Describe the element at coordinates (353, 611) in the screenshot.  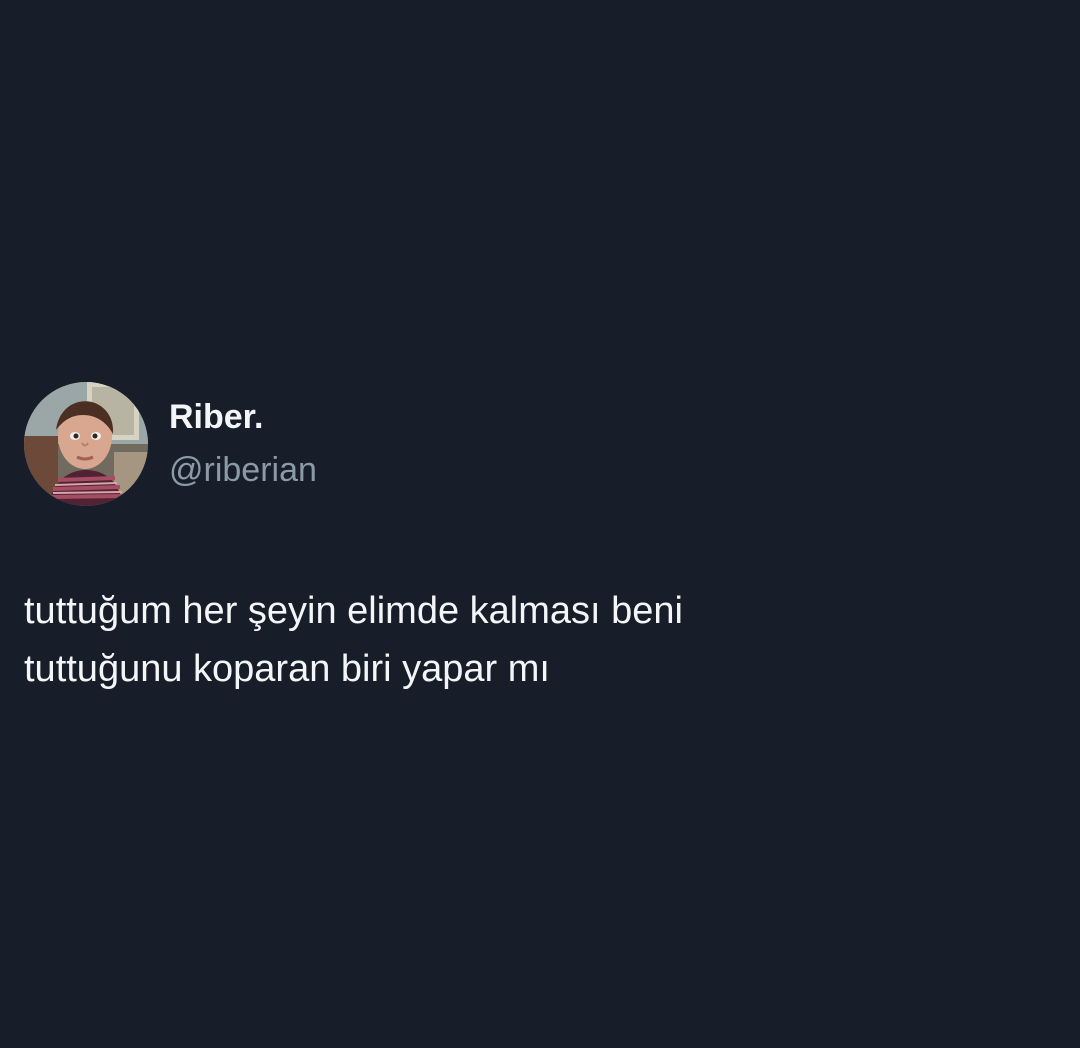
I see `tweet-text-line: tuttuğum her şeyin elimde kalması beni` at that location.